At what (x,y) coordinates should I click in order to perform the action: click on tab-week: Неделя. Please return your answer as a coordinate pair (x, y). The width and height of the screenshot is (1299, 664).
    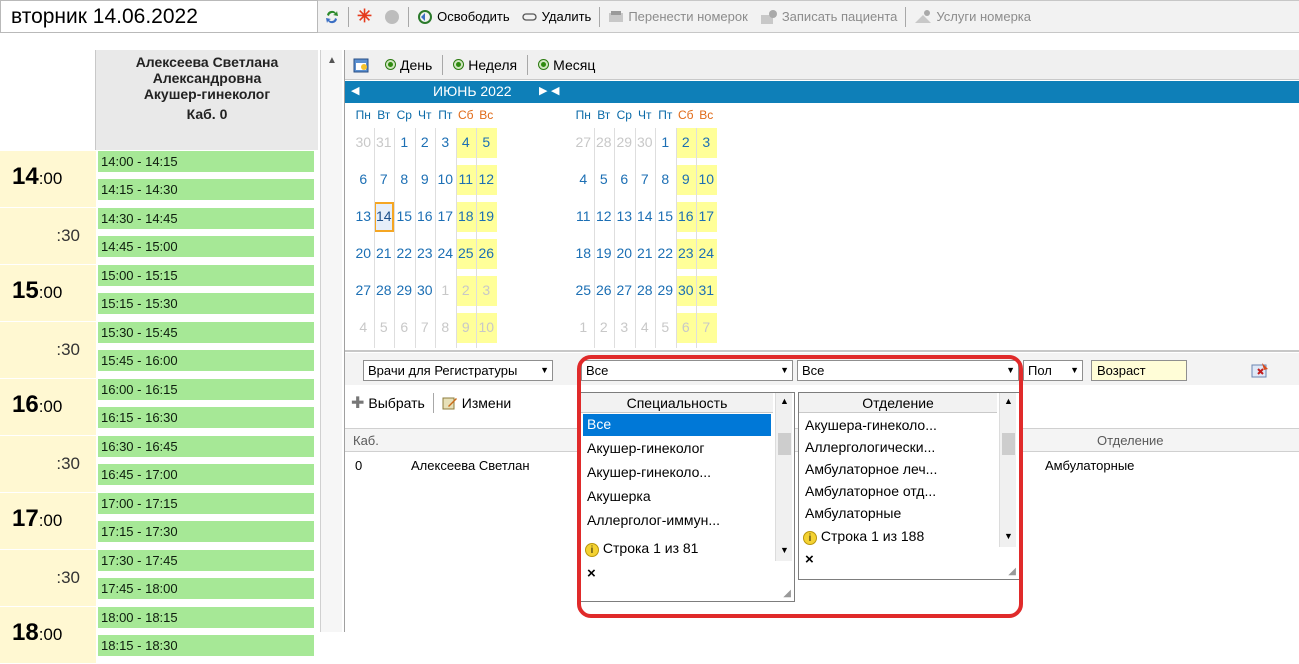
    Looking at the image, I should click on (485, 65).